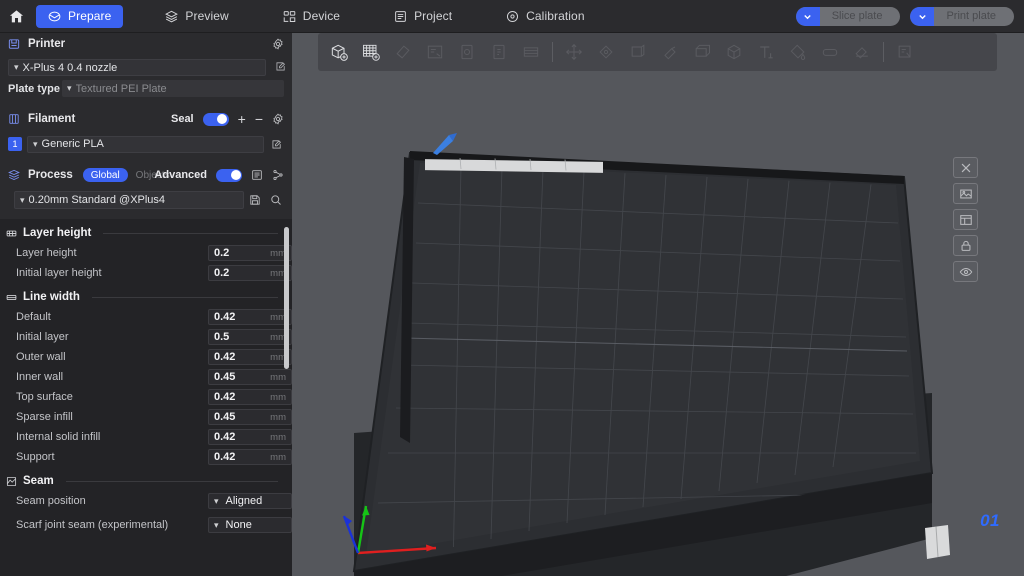 This screenshot has height=576, width=1024. Describe the element at coordinates (70, 67) in the screenshot. I see `printer-preset-value: X-Plus 4 0.4 nozzle` at that location.